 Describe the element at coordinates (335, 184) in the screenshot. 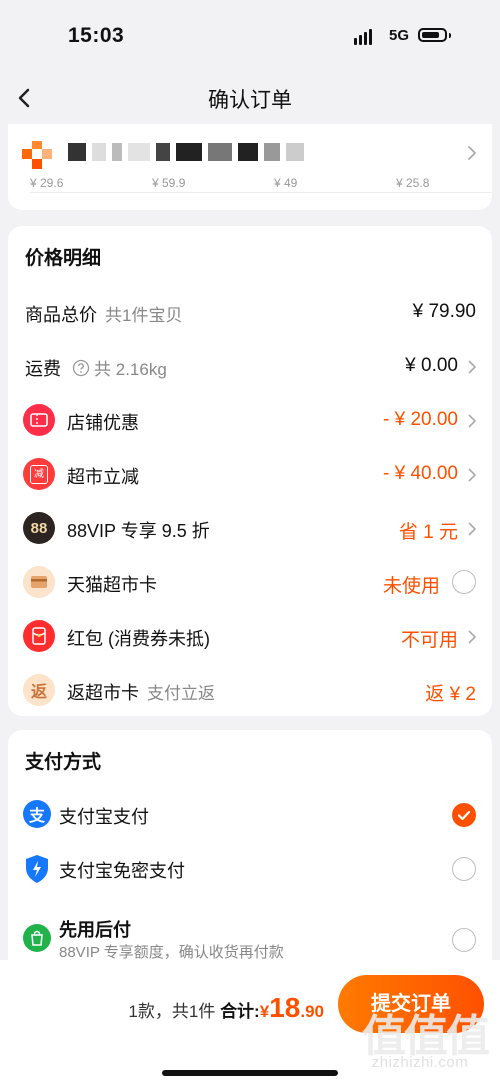

I see `item-price: ¥ 49` at that location.